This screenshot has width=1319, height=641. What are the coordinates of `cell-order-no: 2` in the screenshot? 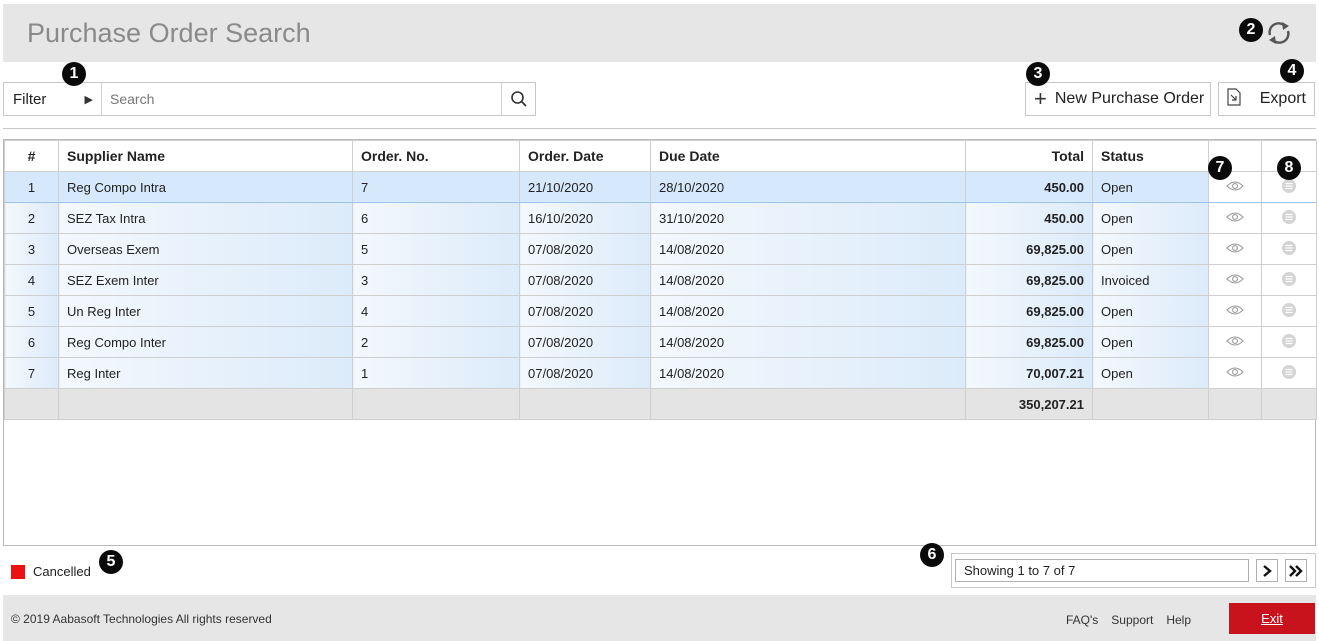 It's located at (436, 342).